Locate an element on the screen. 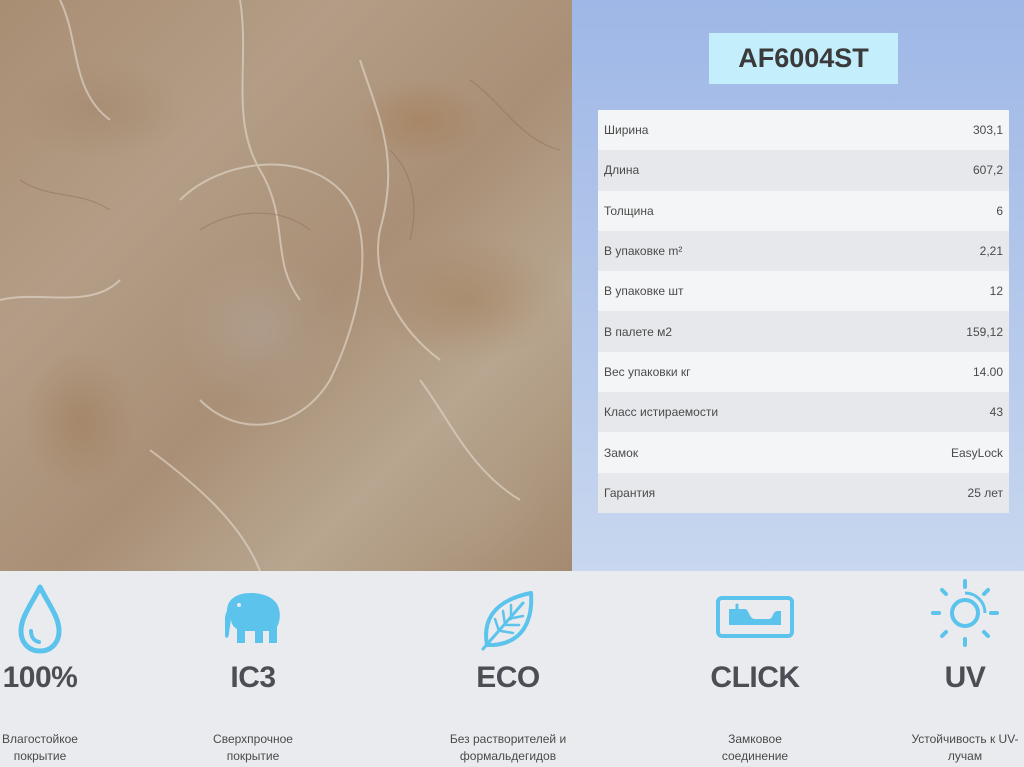  spec-row: Замок EasyLock is located at coordinates (803, 452).